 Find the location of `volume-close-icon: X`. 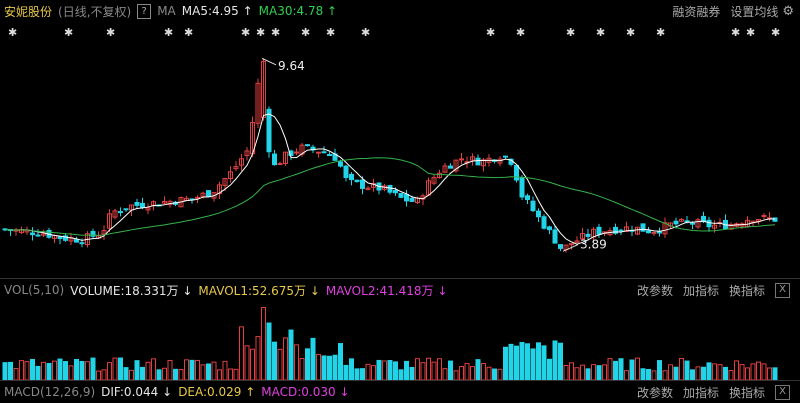

volume-close-icon: X is located at coordinates (782, 290).